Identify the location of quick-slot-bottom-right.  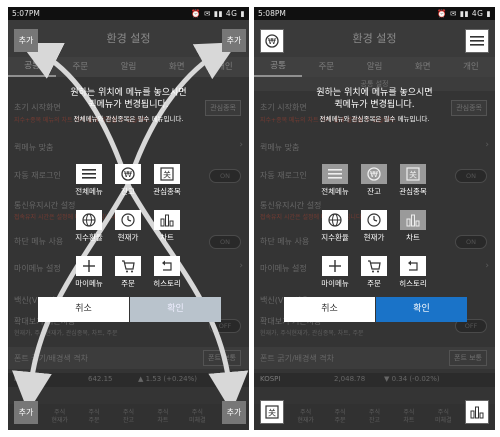
(477, 412).